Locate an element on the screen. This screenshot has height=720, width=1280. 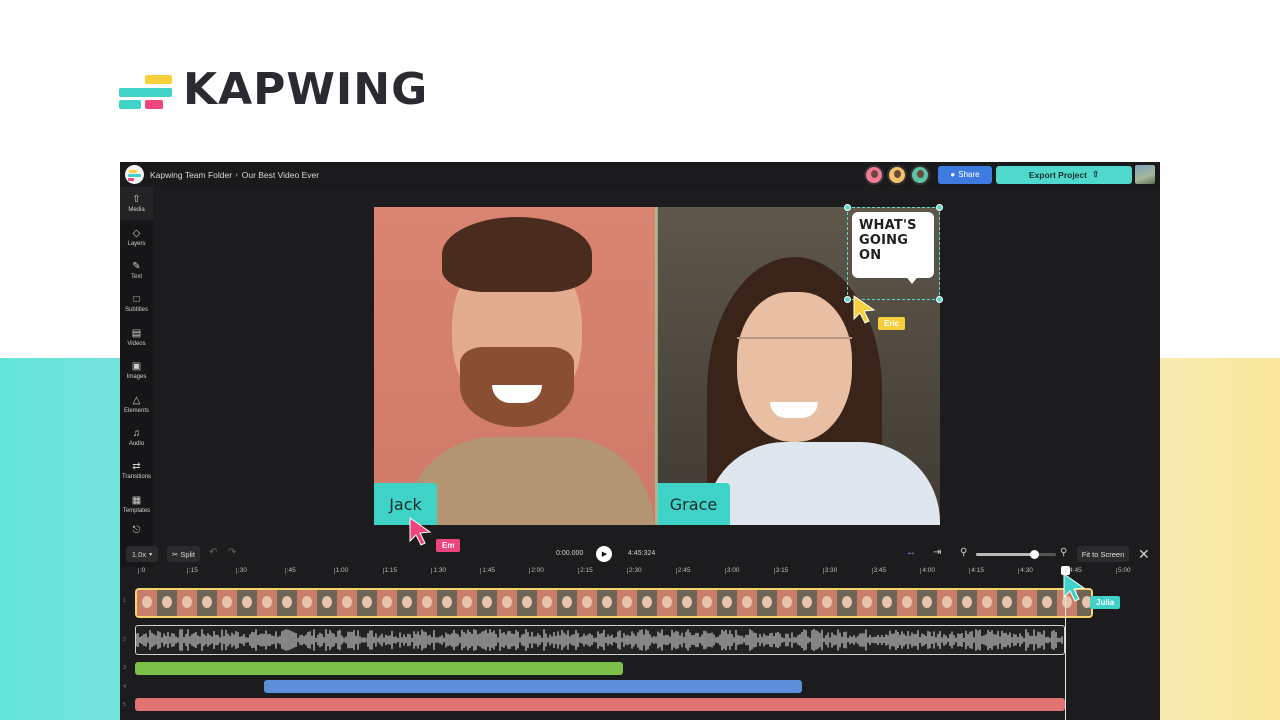
ruler-tick-label: 3:45 is located at coordinates (879, 570).